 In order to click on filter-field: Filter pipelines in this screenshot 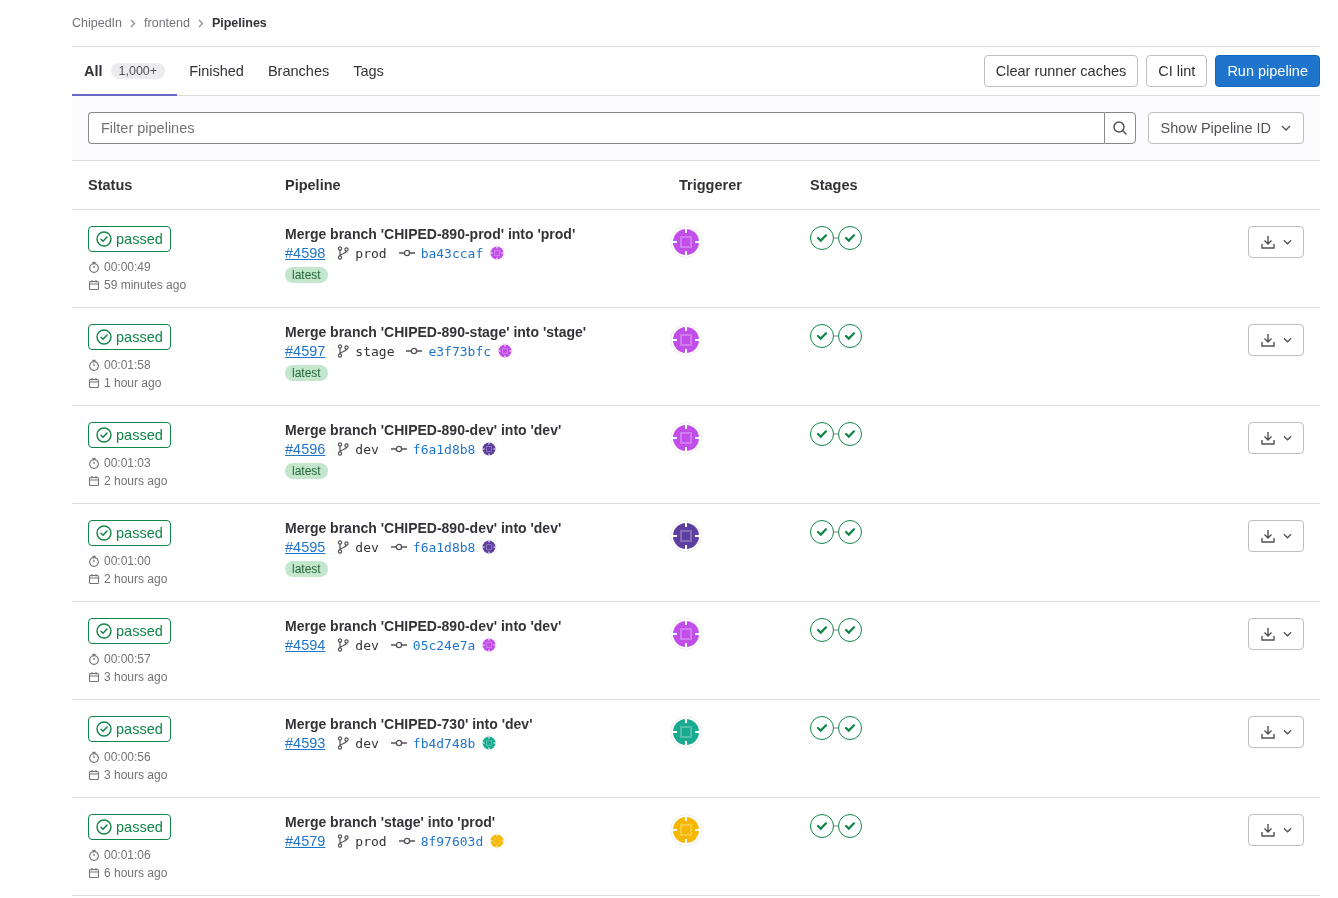, I will do `click(596, 128)`.